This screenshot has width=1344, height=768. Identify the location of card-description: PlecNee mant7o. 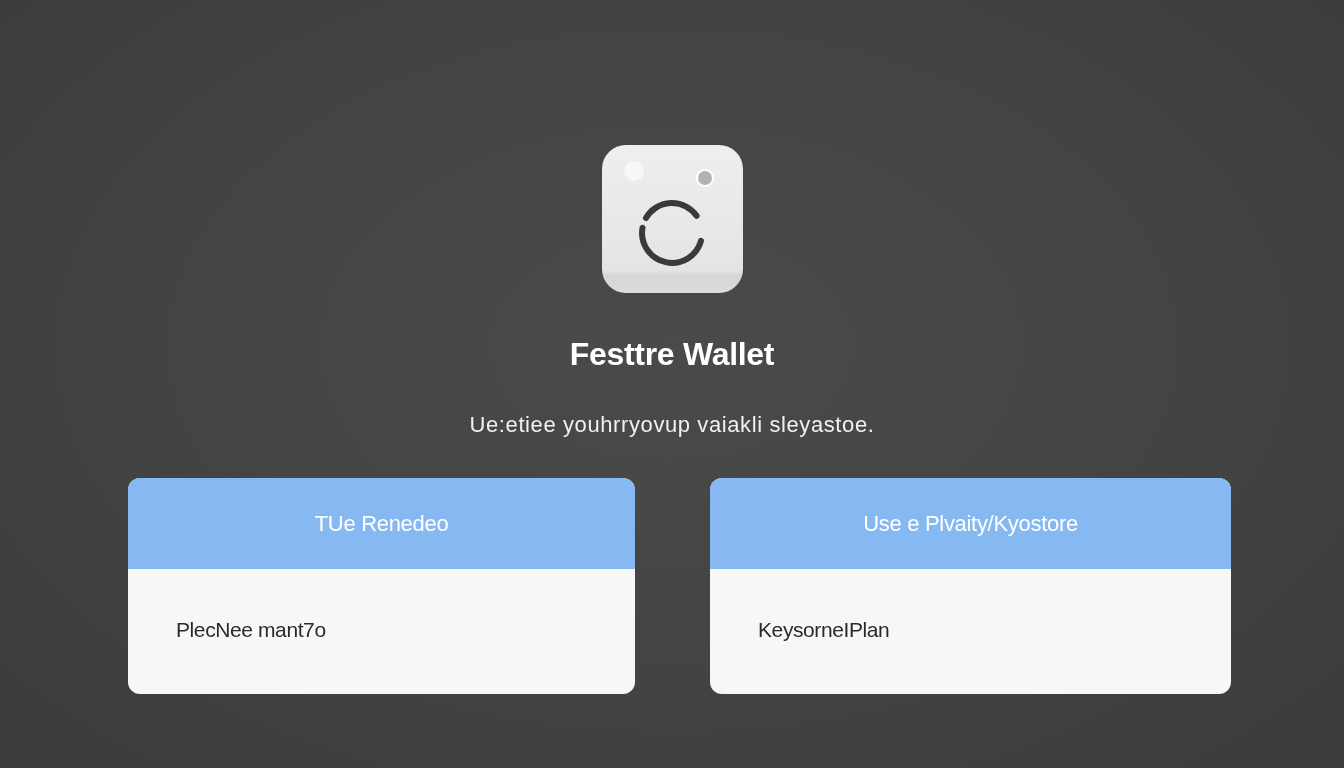
(251, 630).